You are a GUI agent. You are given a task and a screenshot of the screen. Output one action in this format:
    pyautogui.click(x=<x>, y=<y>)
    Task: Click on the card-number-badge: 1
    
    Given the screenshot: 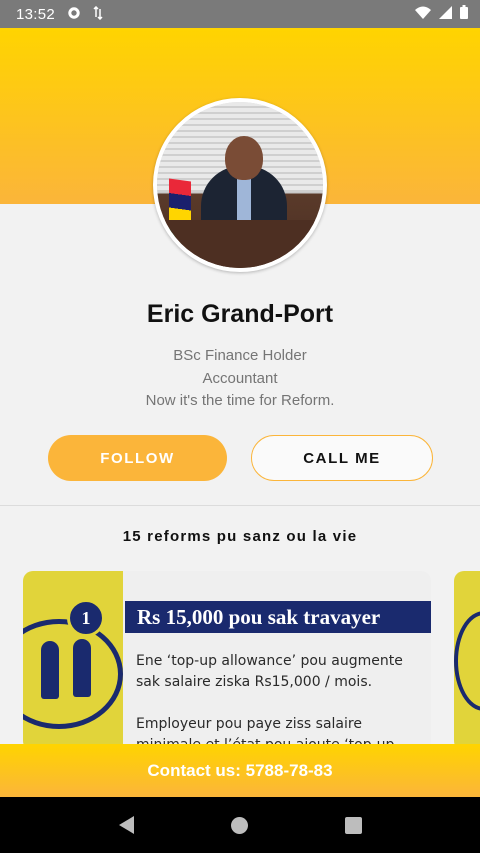 What is the action you would take?
    pyautogui.click(x=86, y=618)
    